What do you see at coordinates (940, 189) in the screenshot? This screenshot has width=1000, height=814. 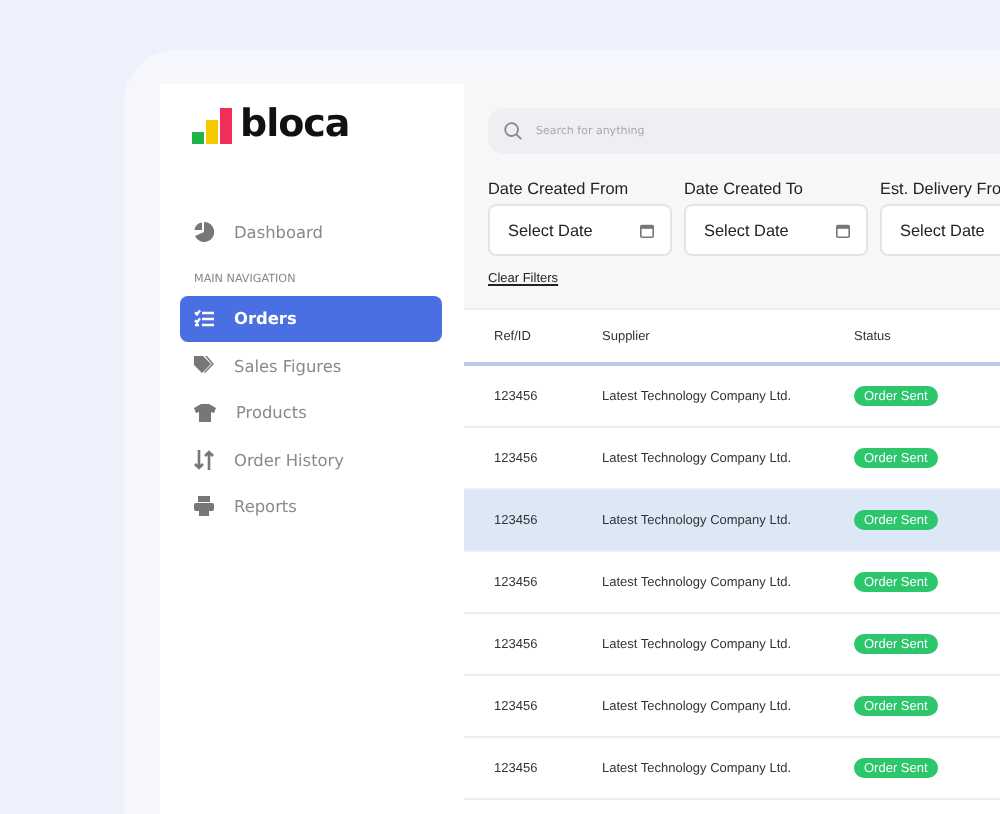 I see `filter-label: Est. Delivery Fro` at bounding box center [940, 189].